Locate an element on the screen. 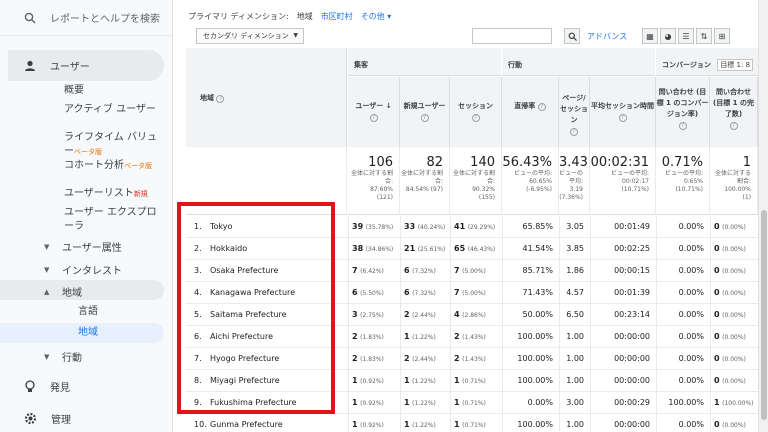  metric-value: 38 is located at coordinates (358, 248).